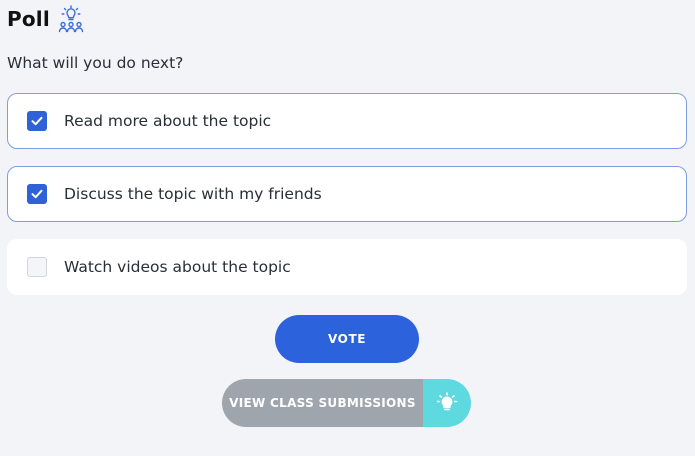 The height and width of the screenshot is (456, 695). I want to click on checkbox-unchecked, so click(37, 267).